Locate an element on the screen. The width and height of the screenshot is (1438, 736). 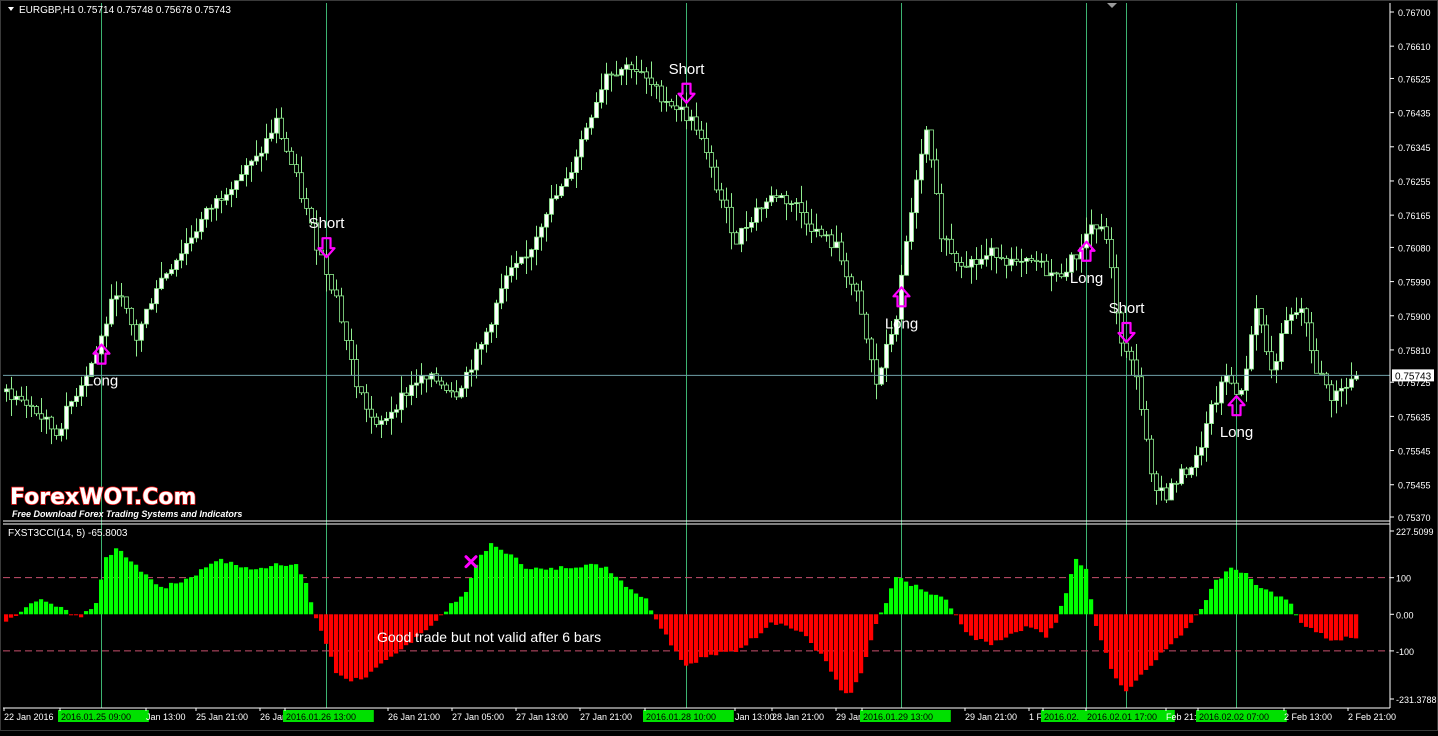
time-label: 2016.01.28 10:00 is located at coordinates (681, 717).